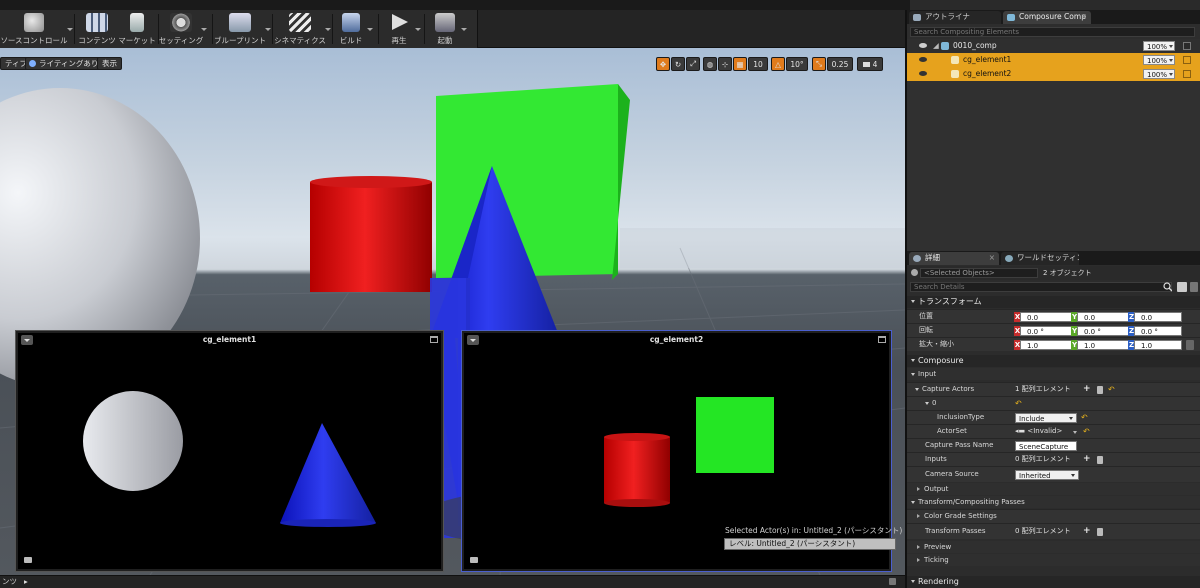 The image size is (1200, 588). What do you see at coordinates (740, 64) in the screenshot?
I see `grid-snap-icon: ▦` at bounding box center [740, 64].